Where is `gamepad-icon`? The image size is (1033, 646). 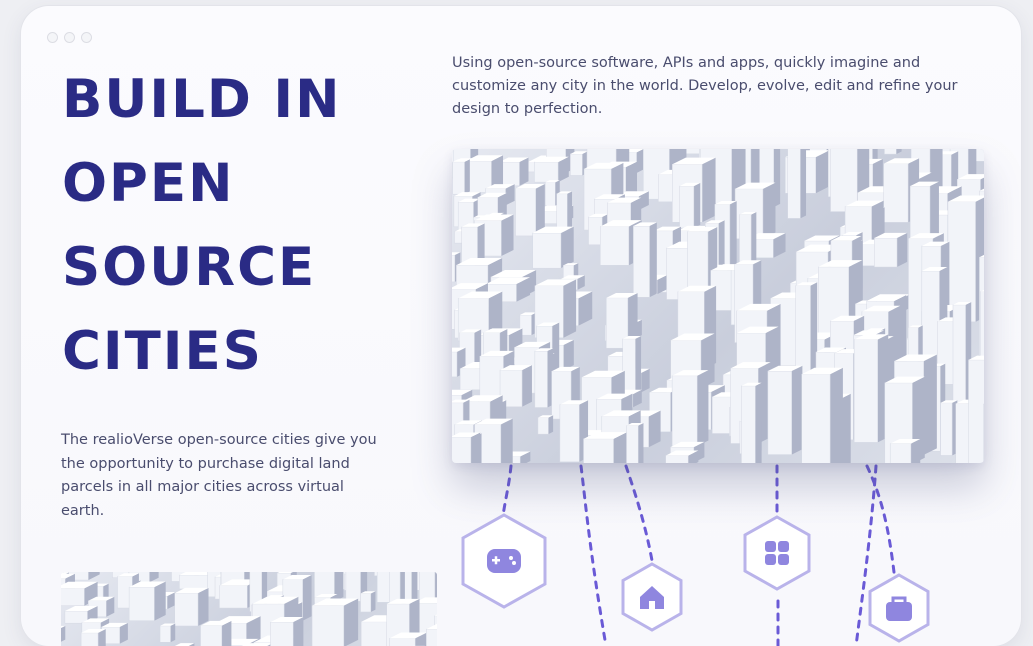 gamepad-icon is located at coordinates (504, 561).